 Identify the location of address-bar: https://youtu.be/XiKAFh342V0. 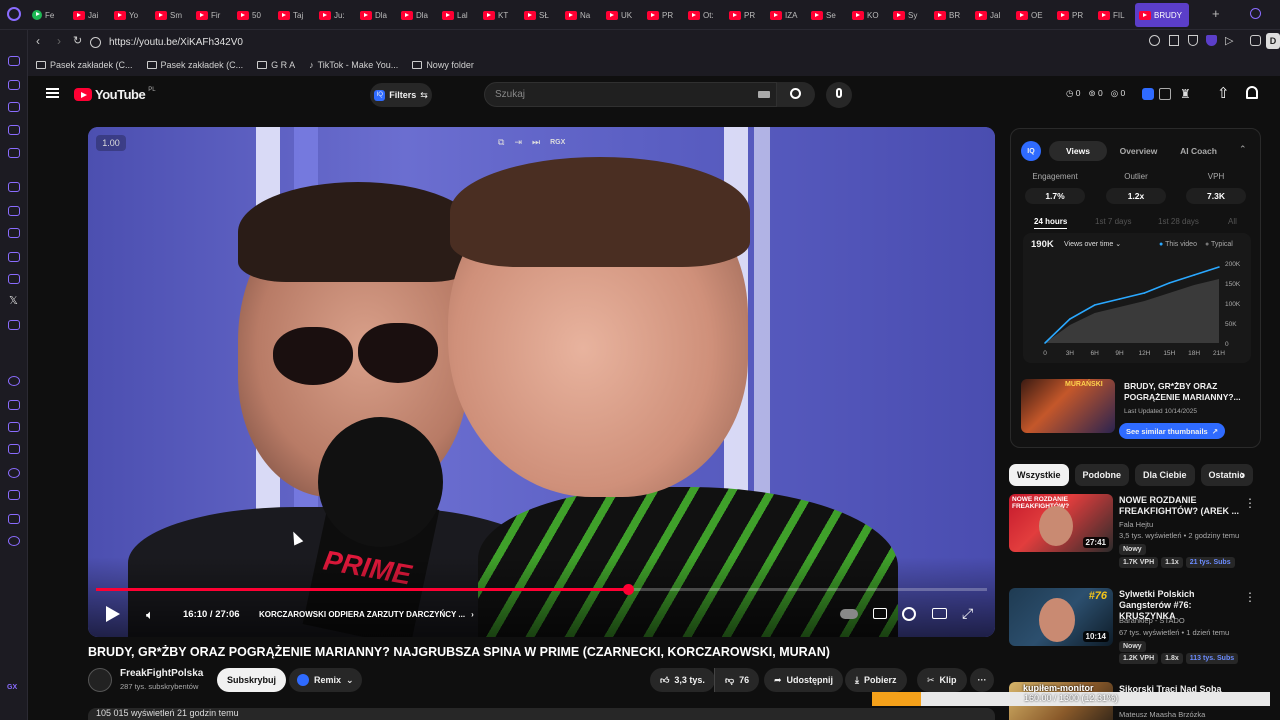
(605, 42).